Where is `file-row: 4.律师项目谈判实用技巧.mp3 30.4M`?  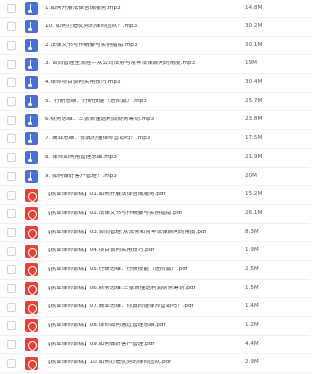 file-row: 4.律师项目谈判实用技巧.mp3 30.4M is located at coordinates (155, 83).